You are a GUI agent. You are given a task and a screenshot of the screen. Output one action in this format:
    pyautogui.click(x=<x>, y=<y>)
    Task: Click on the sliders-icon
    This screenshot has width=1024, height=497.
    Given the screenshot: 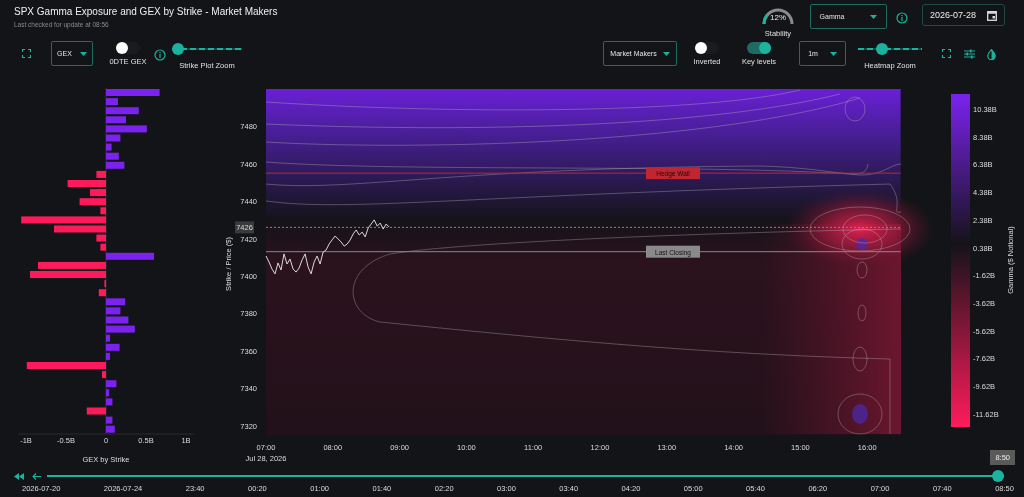 What is the action you would take?
    pyautogui.click(x=969, y=54)
    